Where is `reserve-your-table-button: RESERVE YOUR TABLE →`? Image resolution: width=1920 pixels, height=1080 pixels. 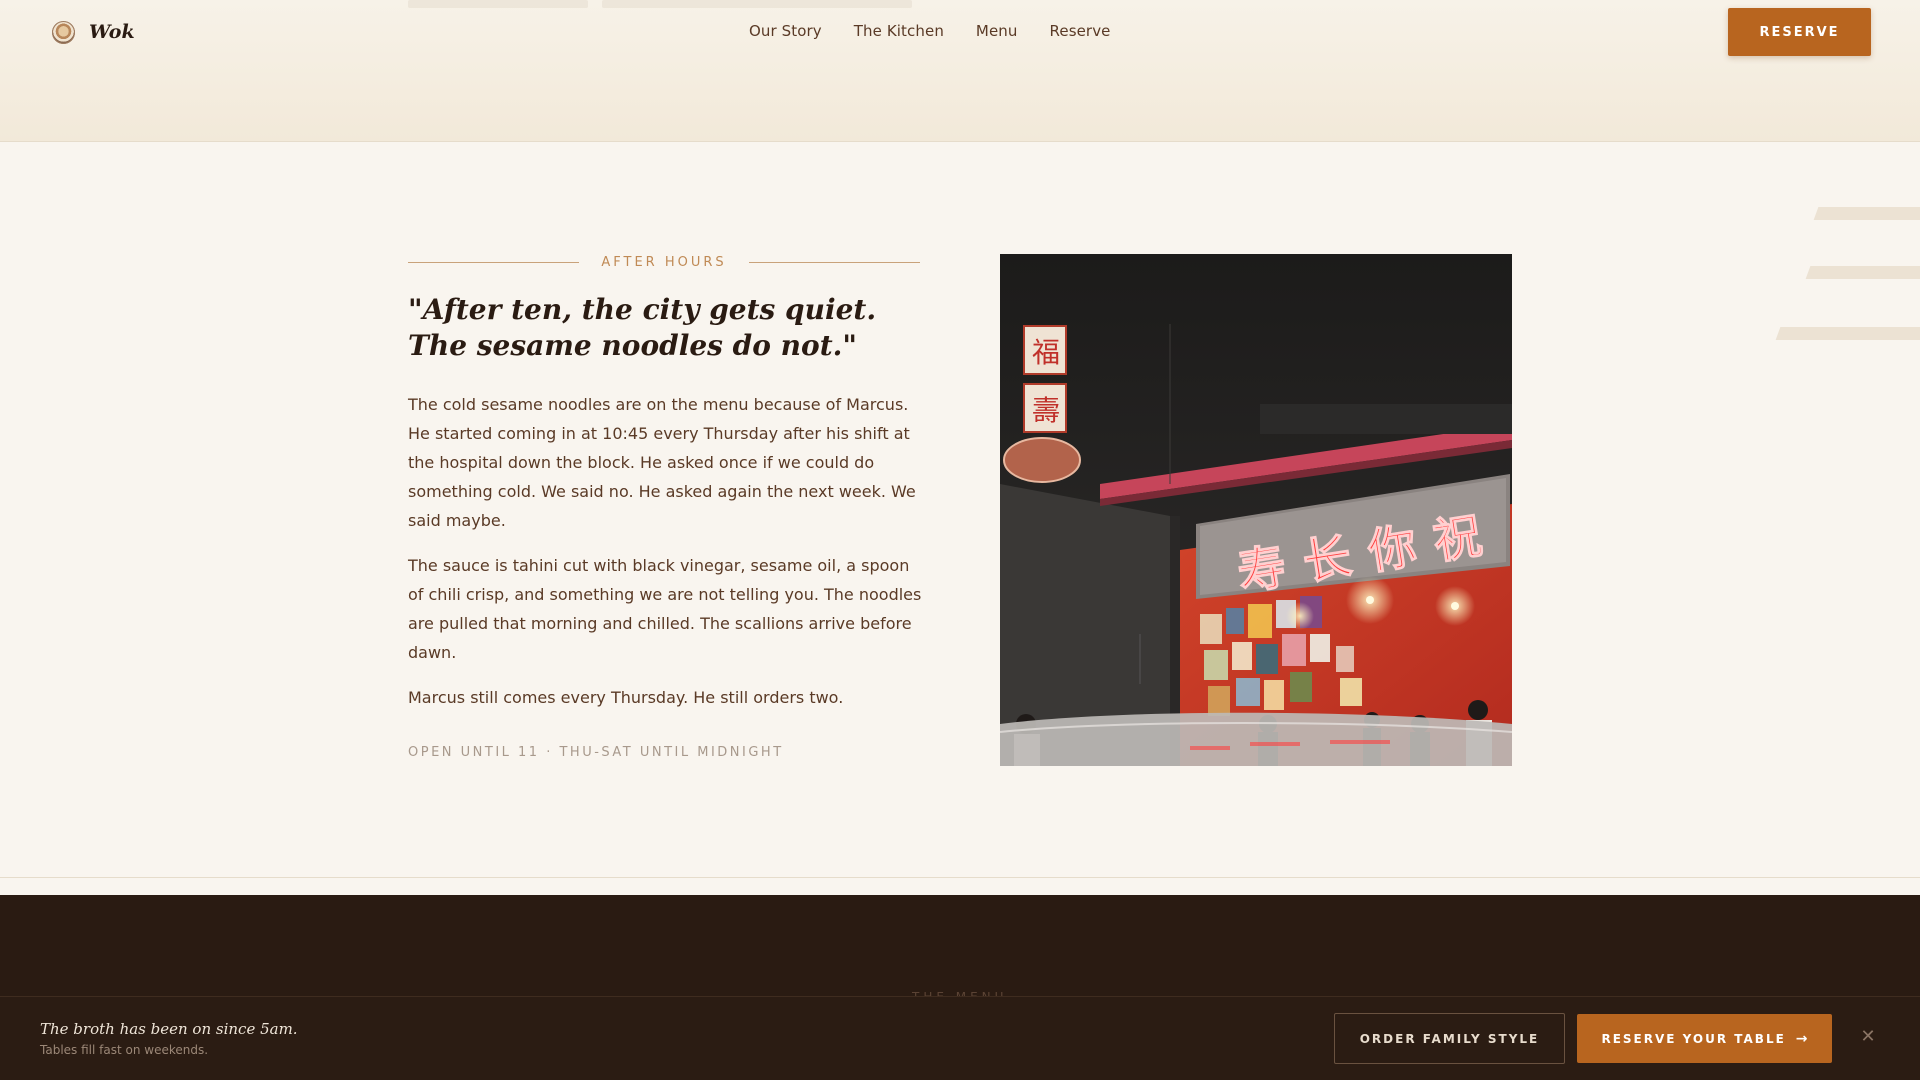
reserve-your-table-button: RESERVE YOUR TABLE → is located at coordinates (1704, 1038).